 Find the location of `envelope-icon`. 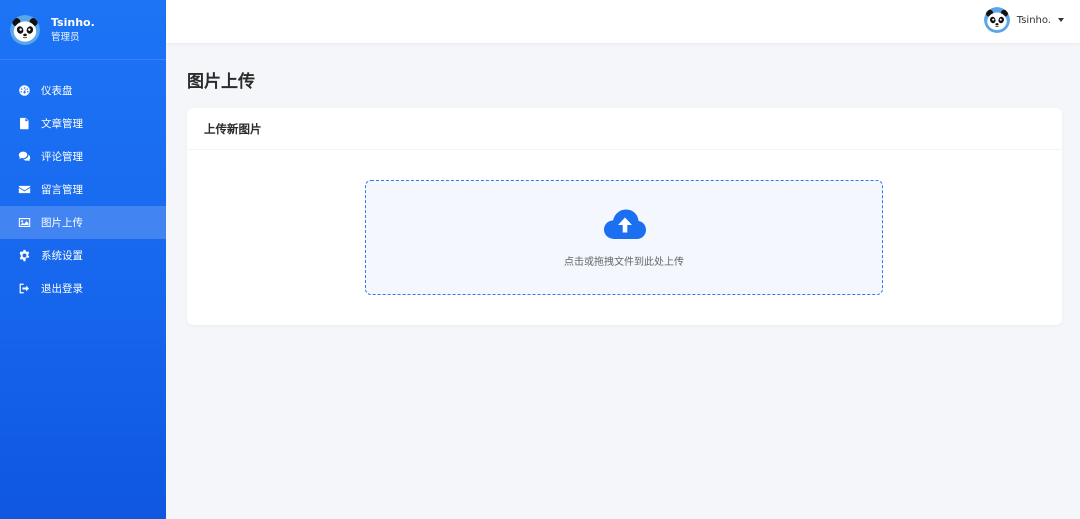

envelope-icon is located at coordinates (24, 189).